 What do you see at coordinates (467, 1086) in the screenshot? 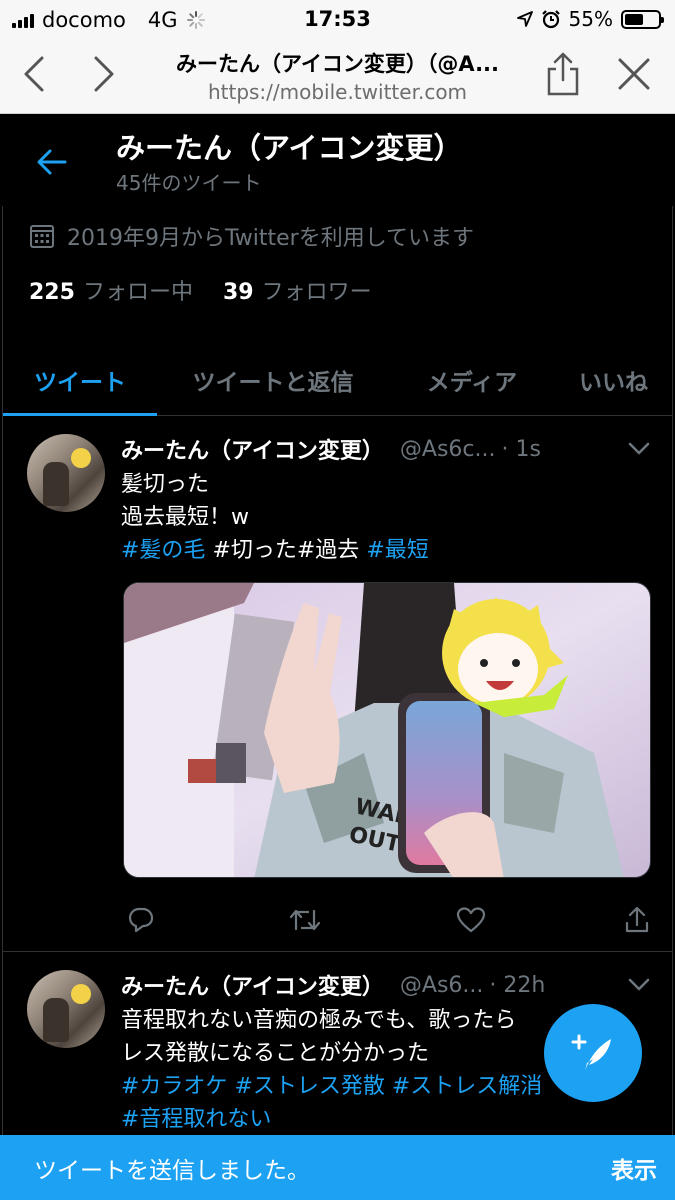
I see `hashtag-link: #ストレス解消` at bounding box center [467, 1086].